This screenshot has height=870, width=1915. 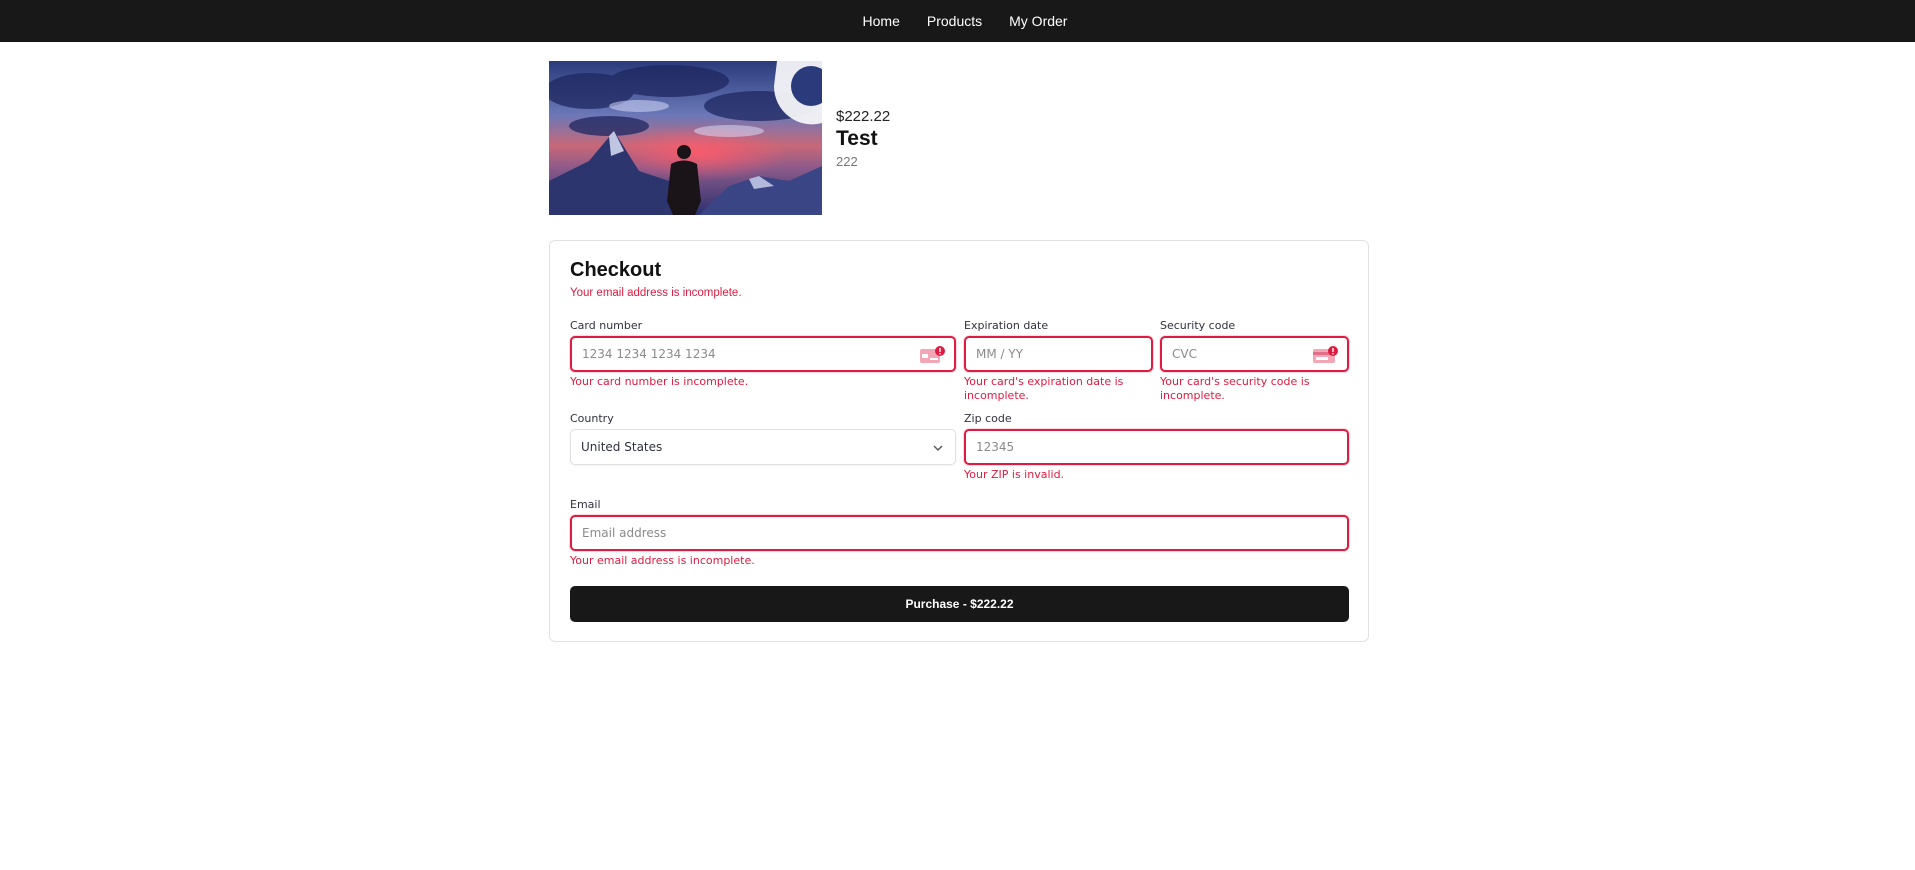 I want to click on zip-label: Zip code, so click(x=988, y=418).